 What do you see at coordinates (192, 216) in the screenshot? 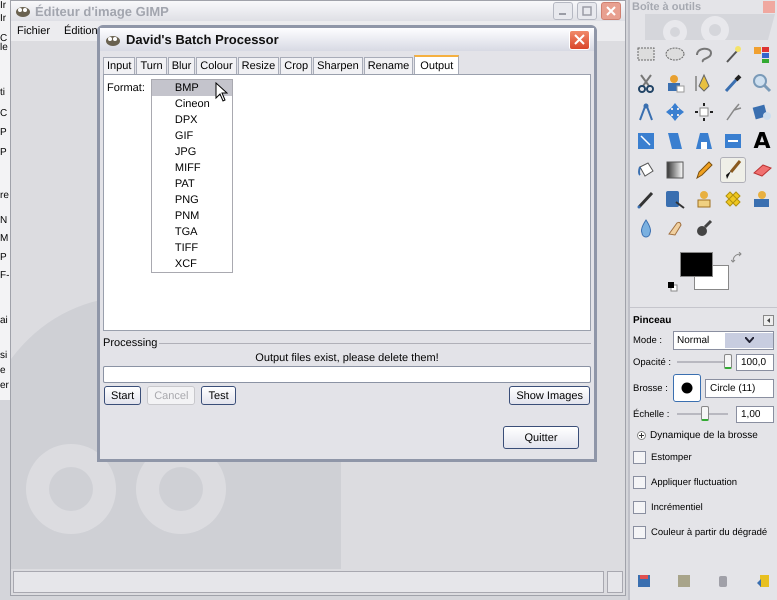
I see `format-option: PNM` at bounding box center [192, 216].